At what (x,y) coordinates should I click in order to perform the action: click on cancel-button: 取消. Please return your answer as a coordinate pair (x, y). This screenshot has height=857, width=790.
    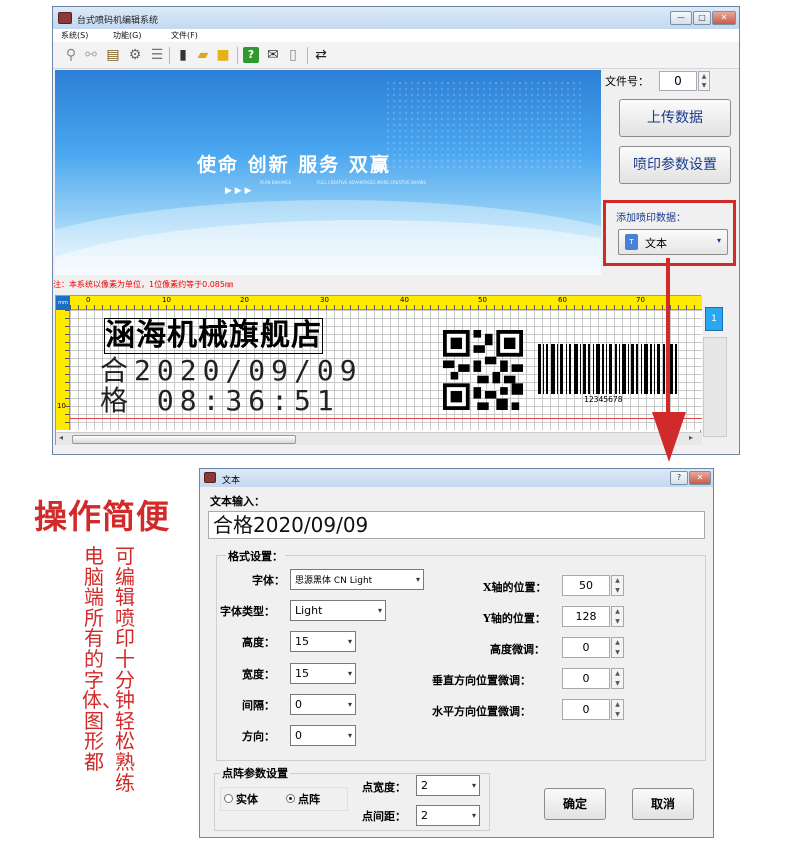
    Looking at the image, I should click on (663, 804).